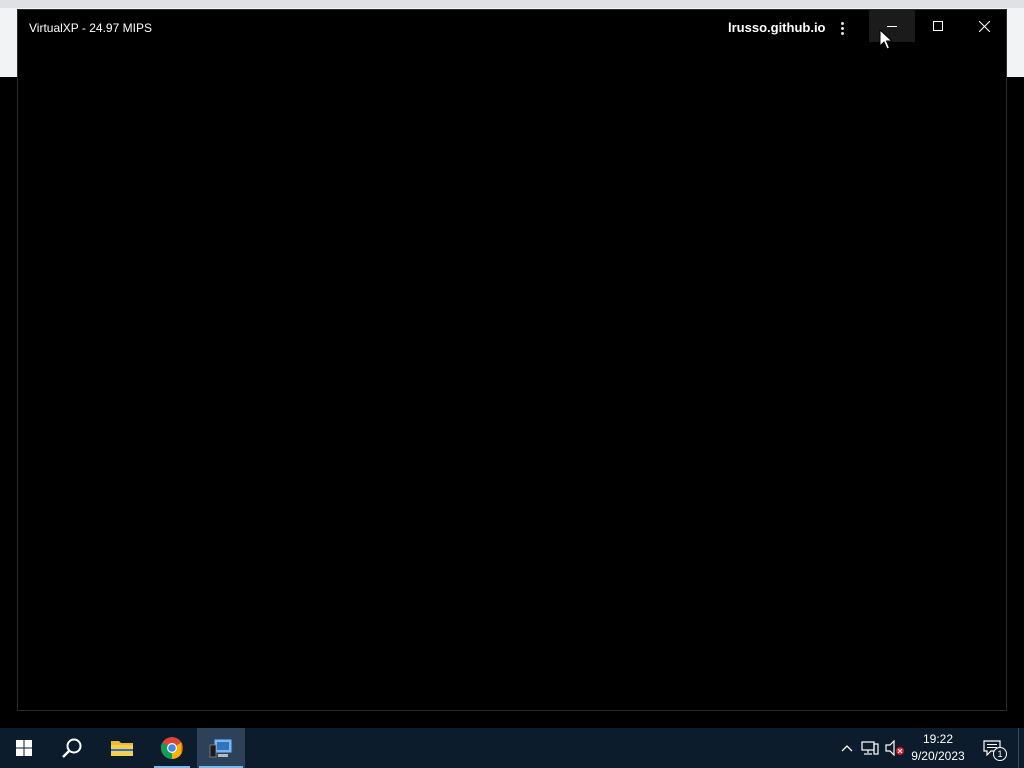 Image resolution: width=1024 pixels, height=768 pixels. I want to click on window-title: VirtualXP - 24.97 MIPS, so click(90, 28).